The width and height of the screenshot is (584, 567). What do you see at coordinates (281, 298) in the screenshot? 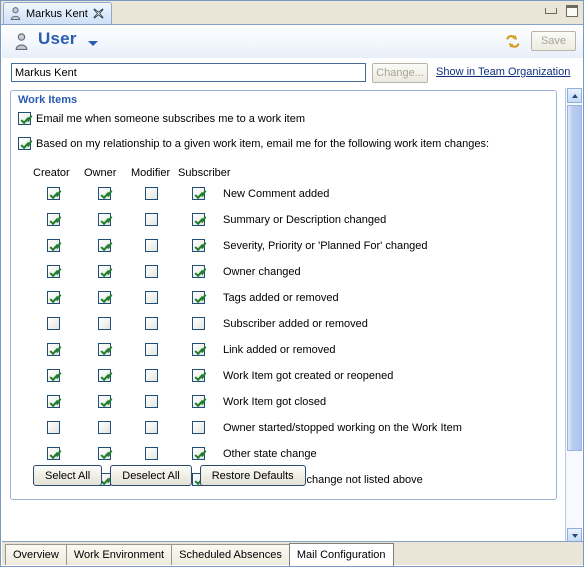
I see `row-label: Tags added or removed` at bounding box center [281, 298].